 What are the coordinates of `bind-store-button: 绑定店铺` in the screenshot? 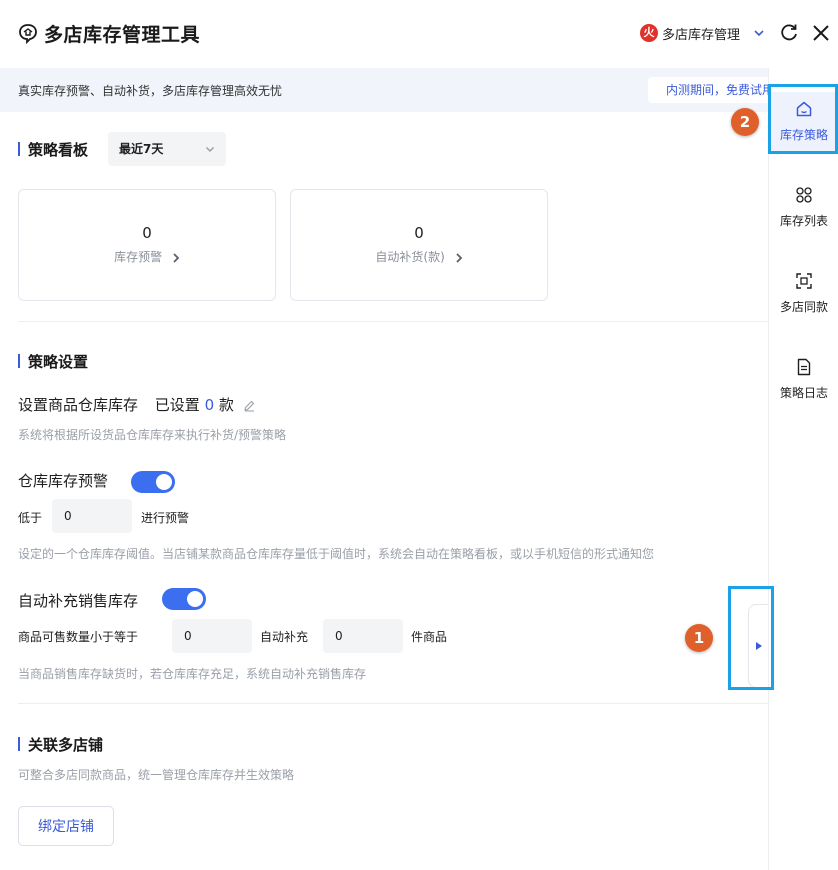 It's located at (66, 826).